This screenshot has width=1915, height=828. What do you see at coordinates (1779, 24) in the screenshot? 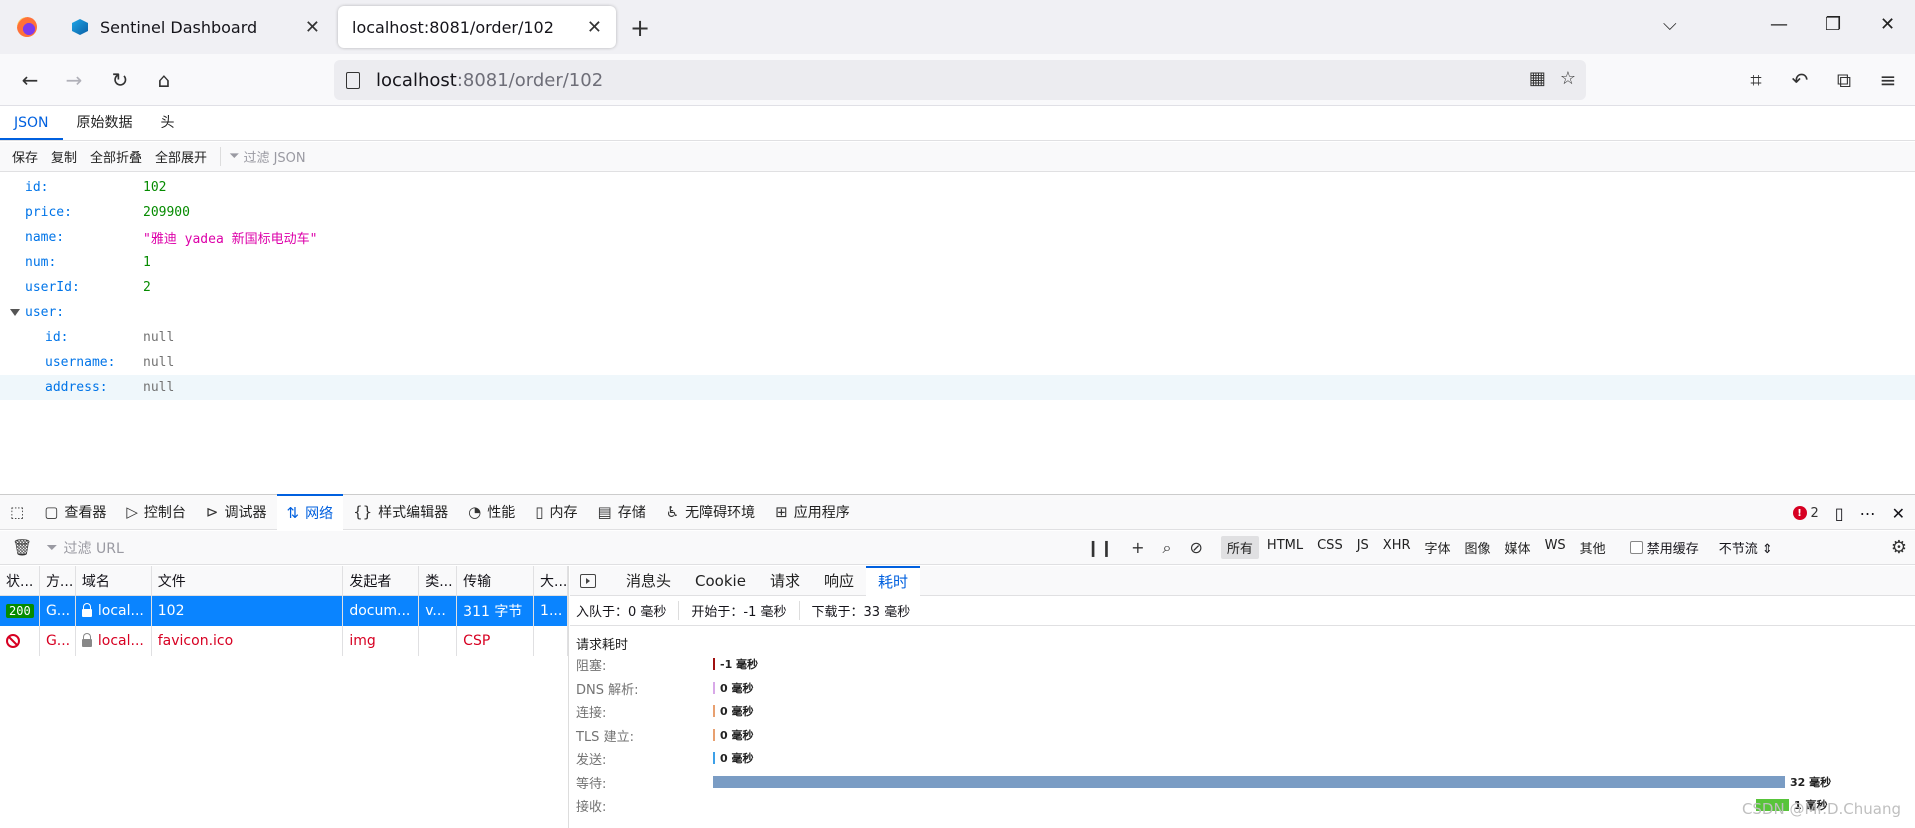
I see `minimize-button: —` at bounding box center [1779, 24].